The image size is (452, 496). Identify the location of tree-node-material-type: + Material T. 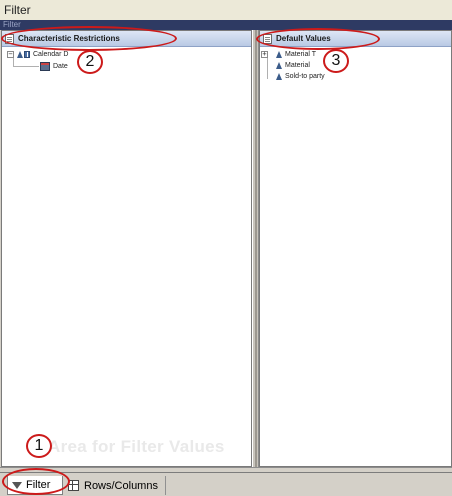
(288, 54).